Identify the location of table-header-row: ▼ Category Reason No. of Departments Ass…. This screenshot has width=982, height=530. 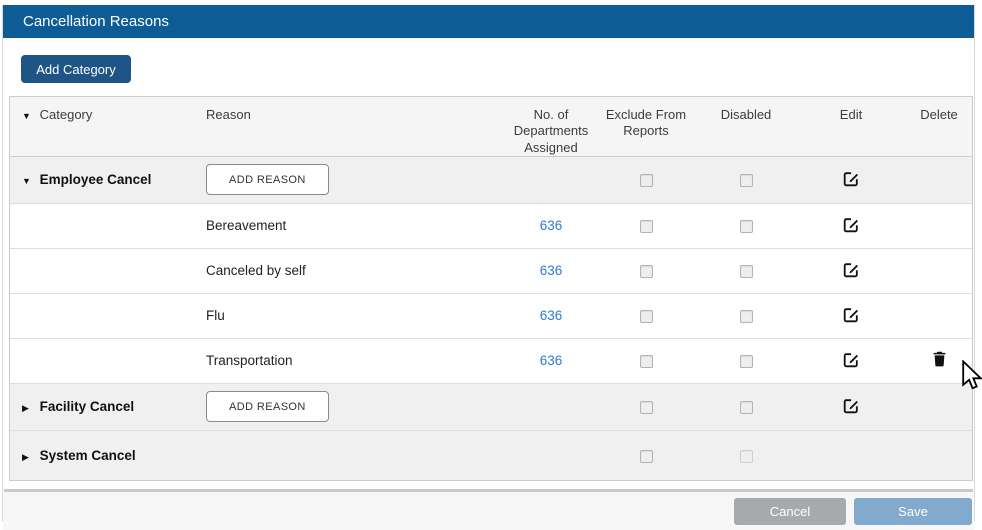
(491, 127).